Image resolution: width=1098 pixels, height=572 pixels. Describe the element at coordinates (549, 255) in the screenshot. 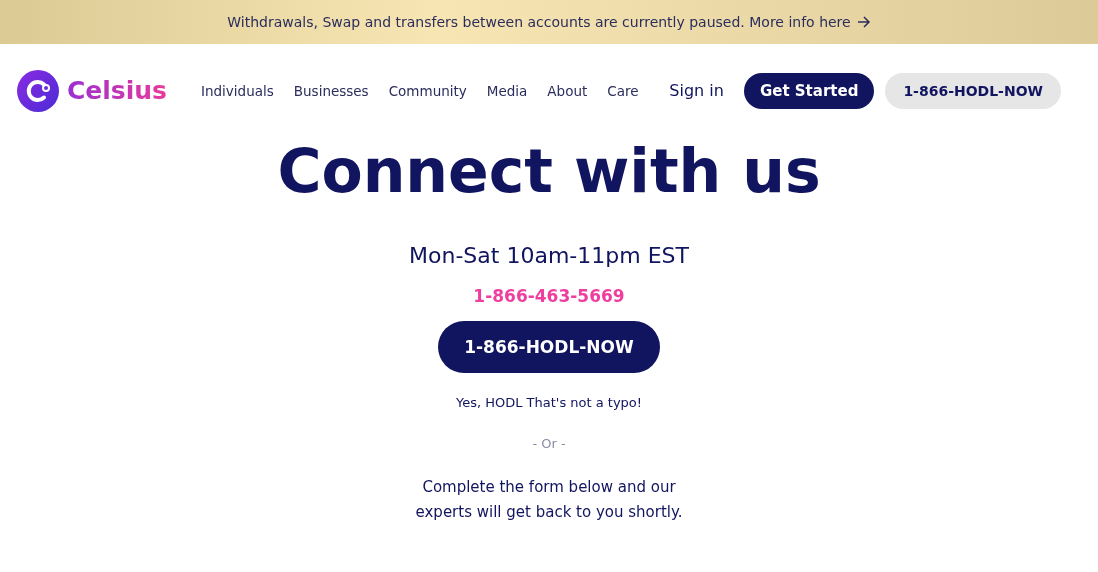

I see `hours-text: Mon-Sat 10am-11pm EST` at that location.